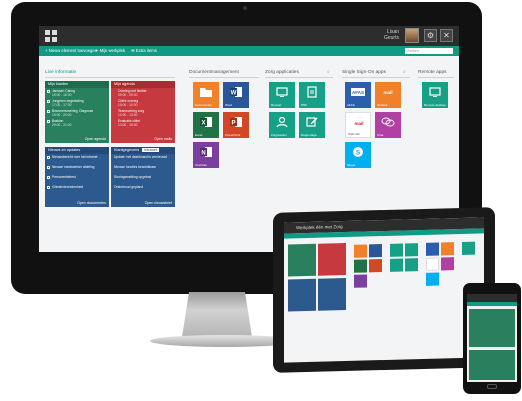  I want to click on tile-powerpoint: P PowerPoint, so click(236, 125).